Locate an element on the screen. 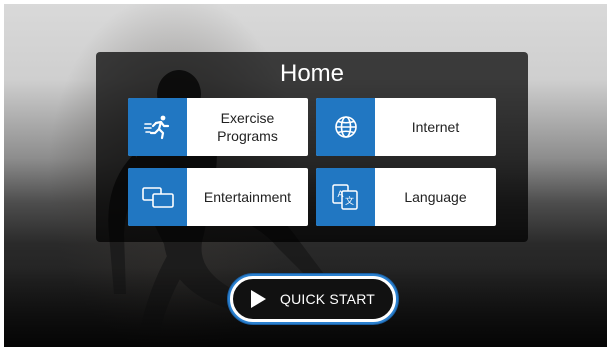  svg-text: 文 is located at coordinates (348, 201).